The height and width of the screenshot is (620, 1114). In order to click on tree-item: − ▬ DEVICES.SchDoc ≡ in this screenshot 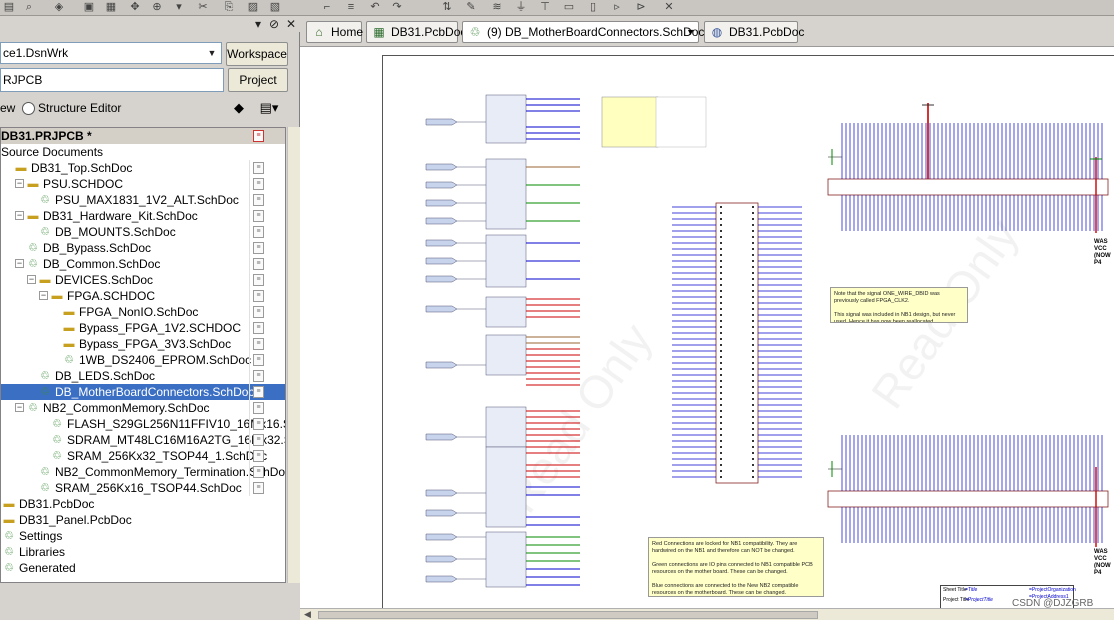, I will do `click(143, 280)`.